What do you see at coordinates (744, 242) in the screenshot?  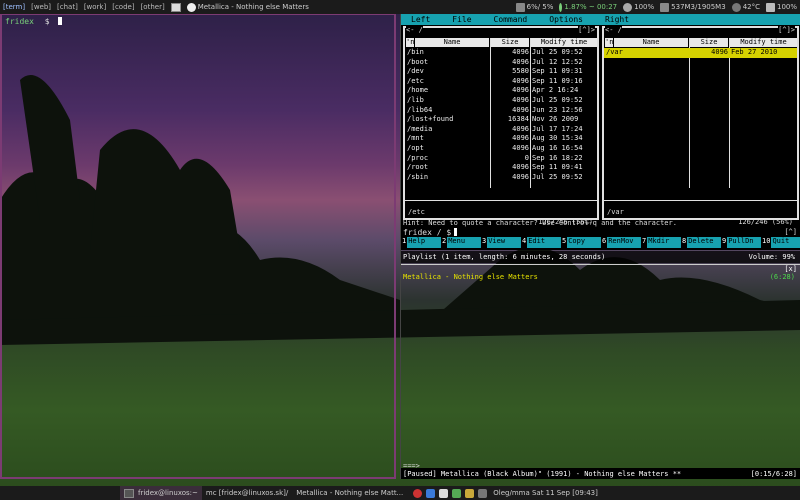 I see `fkey-label: PullDn` at bounding box center [744, 242].